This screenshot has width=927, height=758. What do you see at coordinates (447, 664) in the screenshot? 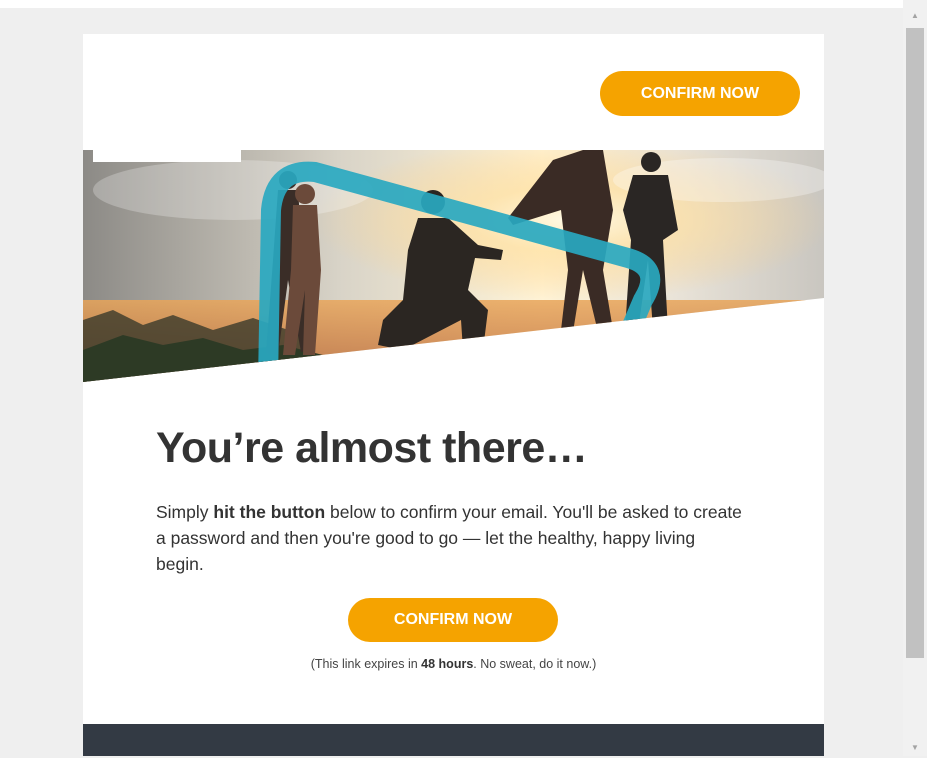
I see `expiry-duration: 48 hours` at bounding box center [447, 664].